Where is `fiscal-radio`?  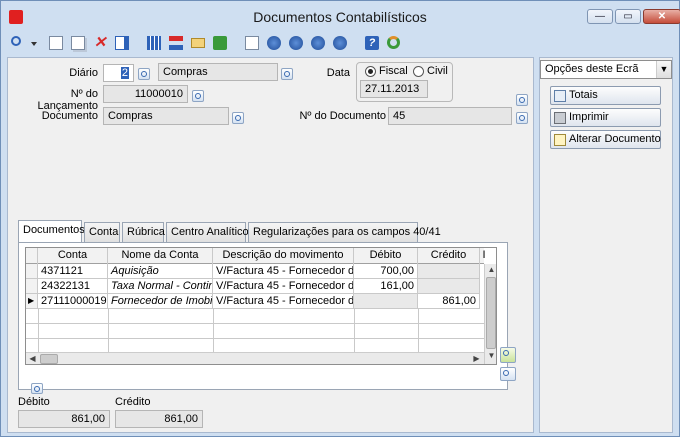
fiscal-radio is located at coordinates (370, 71).